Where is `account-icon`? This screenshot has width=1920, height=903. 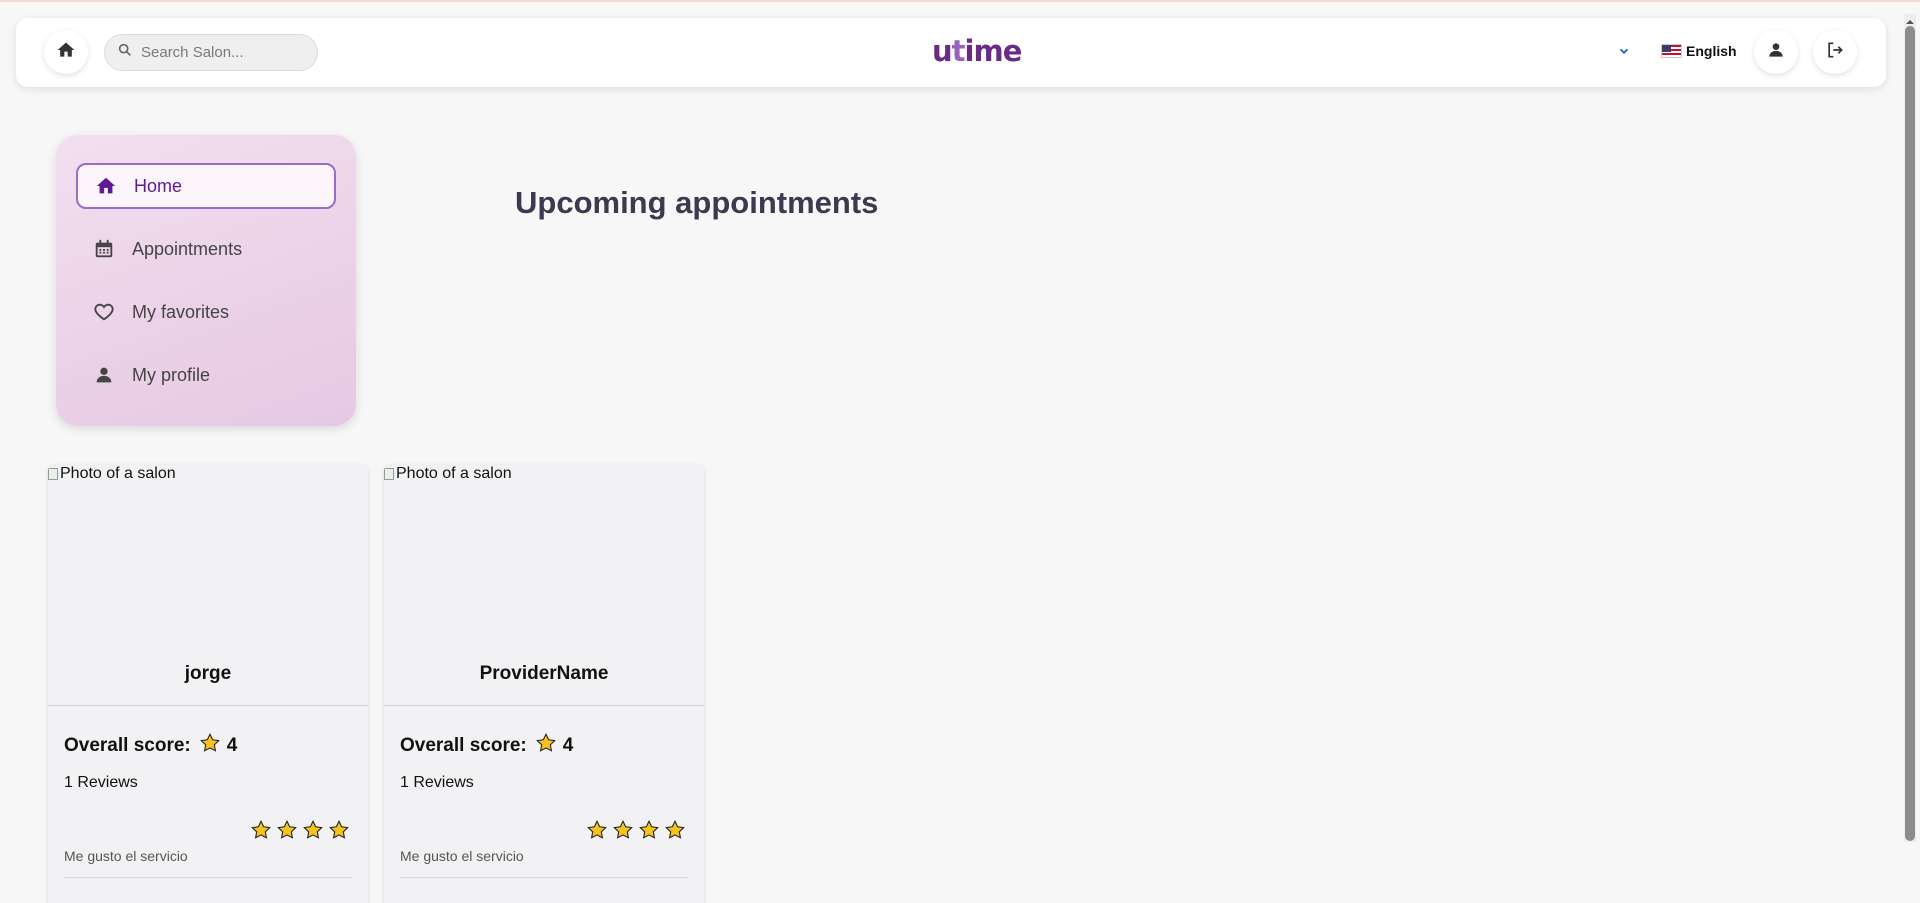
account-icon is located at coordinates (1776, 52).